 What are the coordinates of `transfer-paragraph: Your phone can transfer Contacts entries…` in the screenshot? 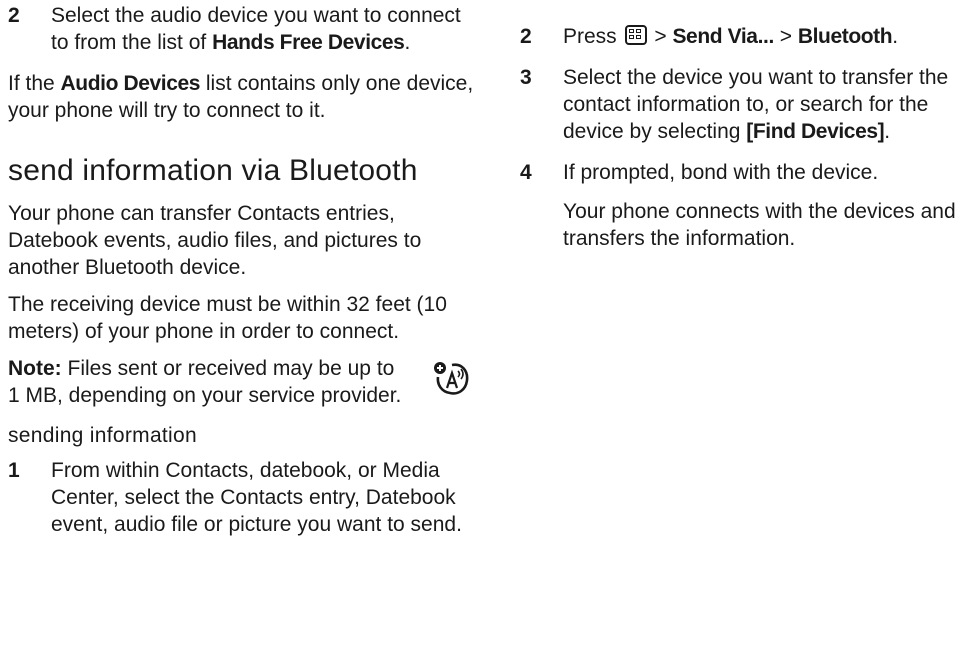 It's located at (215, 240).